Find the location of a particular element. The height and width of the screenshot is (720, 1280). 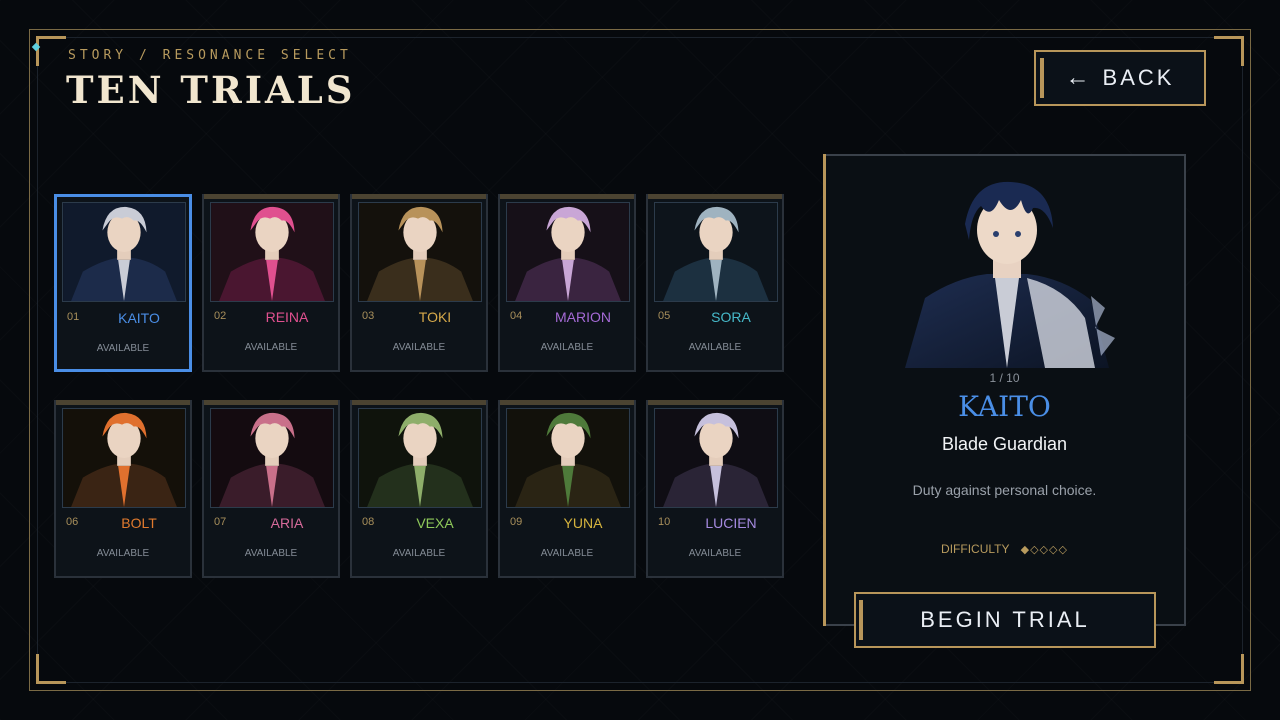

character-card-marion: 04 MARION AVAILABLE is located at coordinates (567, 283).